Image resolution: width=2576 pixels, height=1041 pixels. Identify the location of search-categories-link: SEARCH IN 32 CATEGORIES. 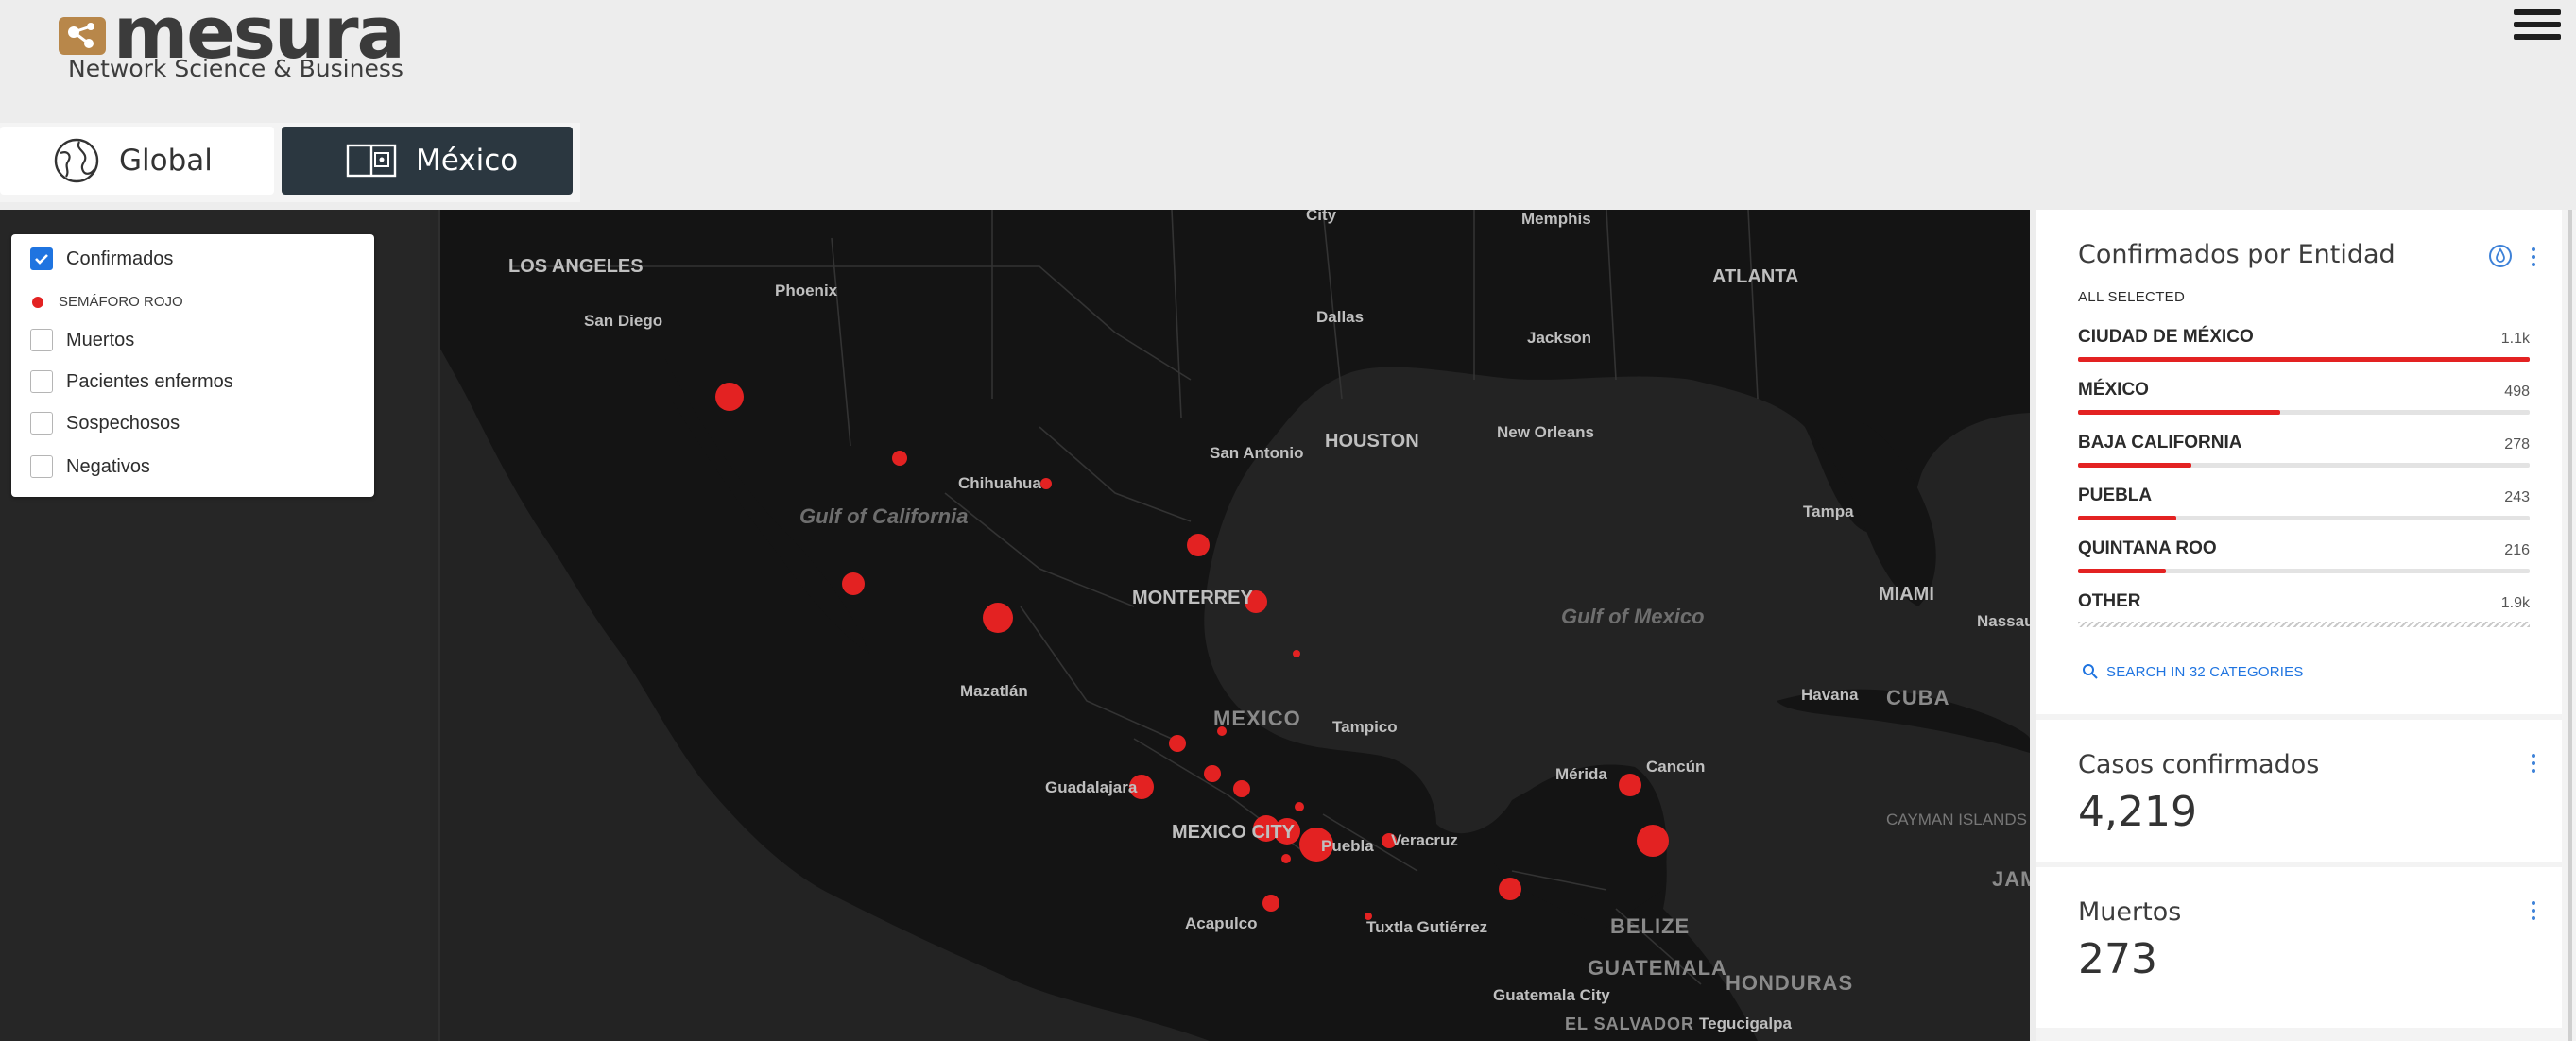
(2193, 672).